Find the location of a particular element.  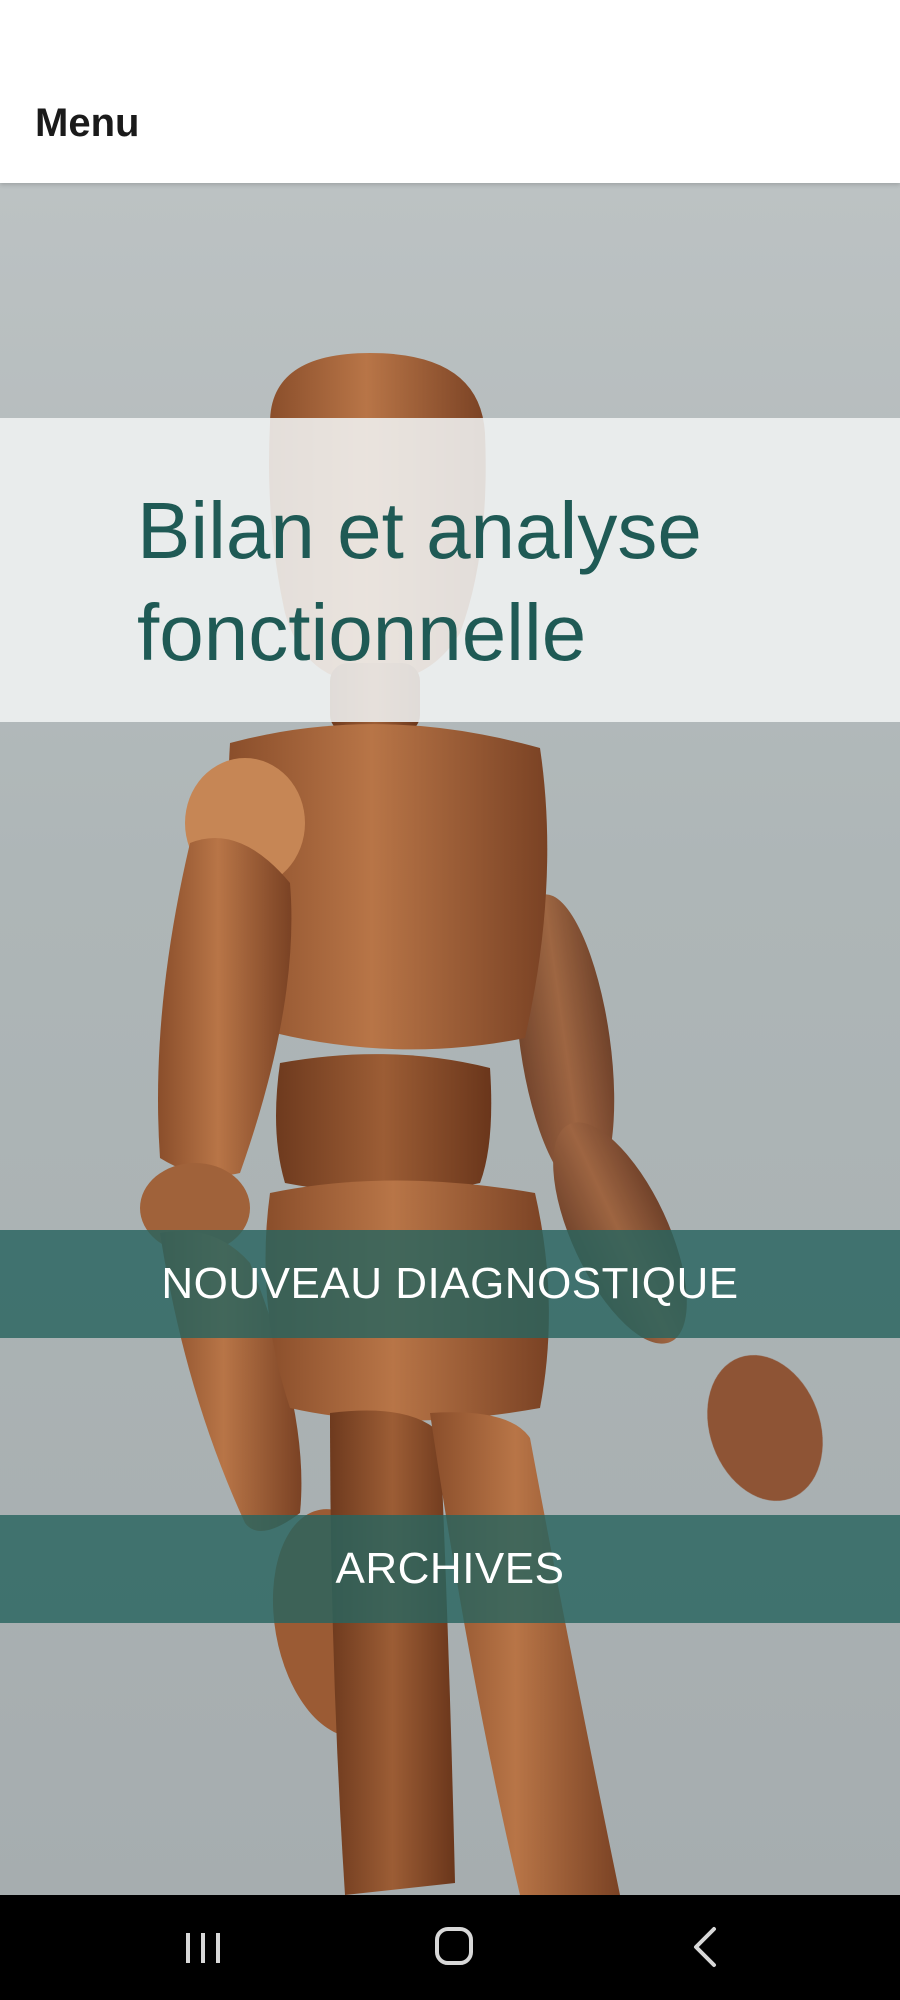

home-icon is located at coordinates (454, 1947).